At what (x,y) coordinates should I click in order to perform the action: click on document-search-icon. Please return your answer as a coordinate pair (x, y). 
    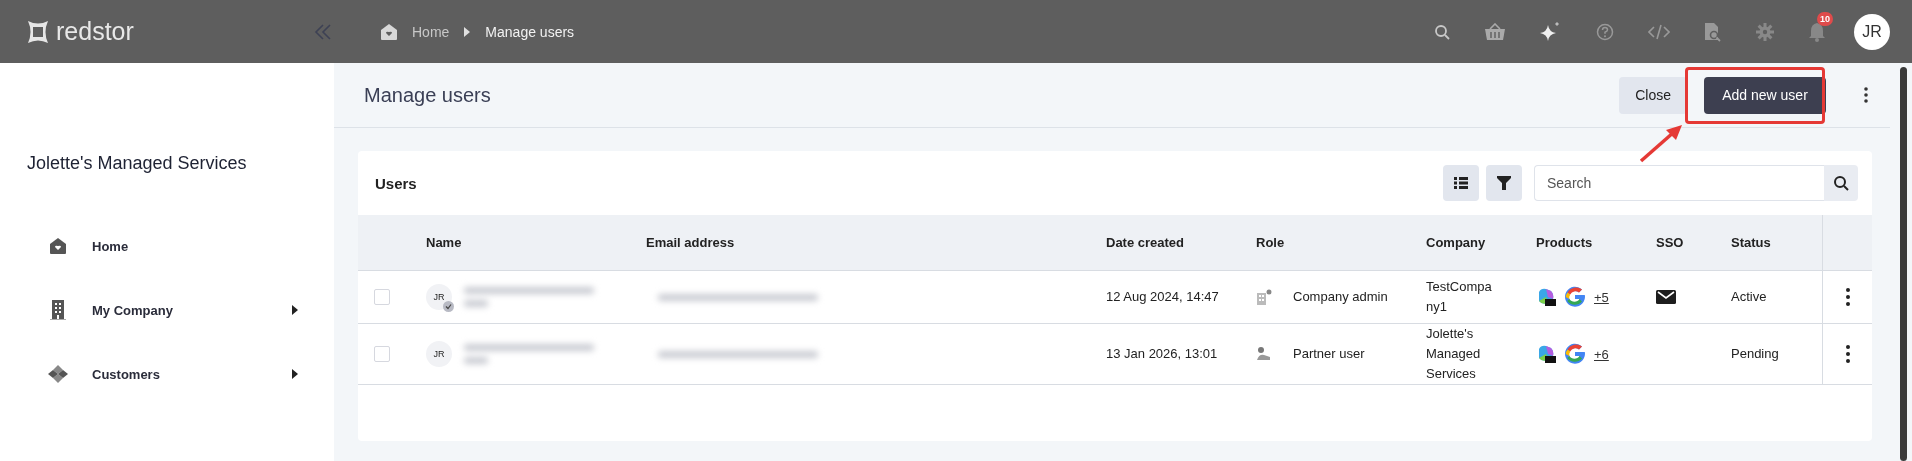
    Looking at the image, I should click on (1713, 31).